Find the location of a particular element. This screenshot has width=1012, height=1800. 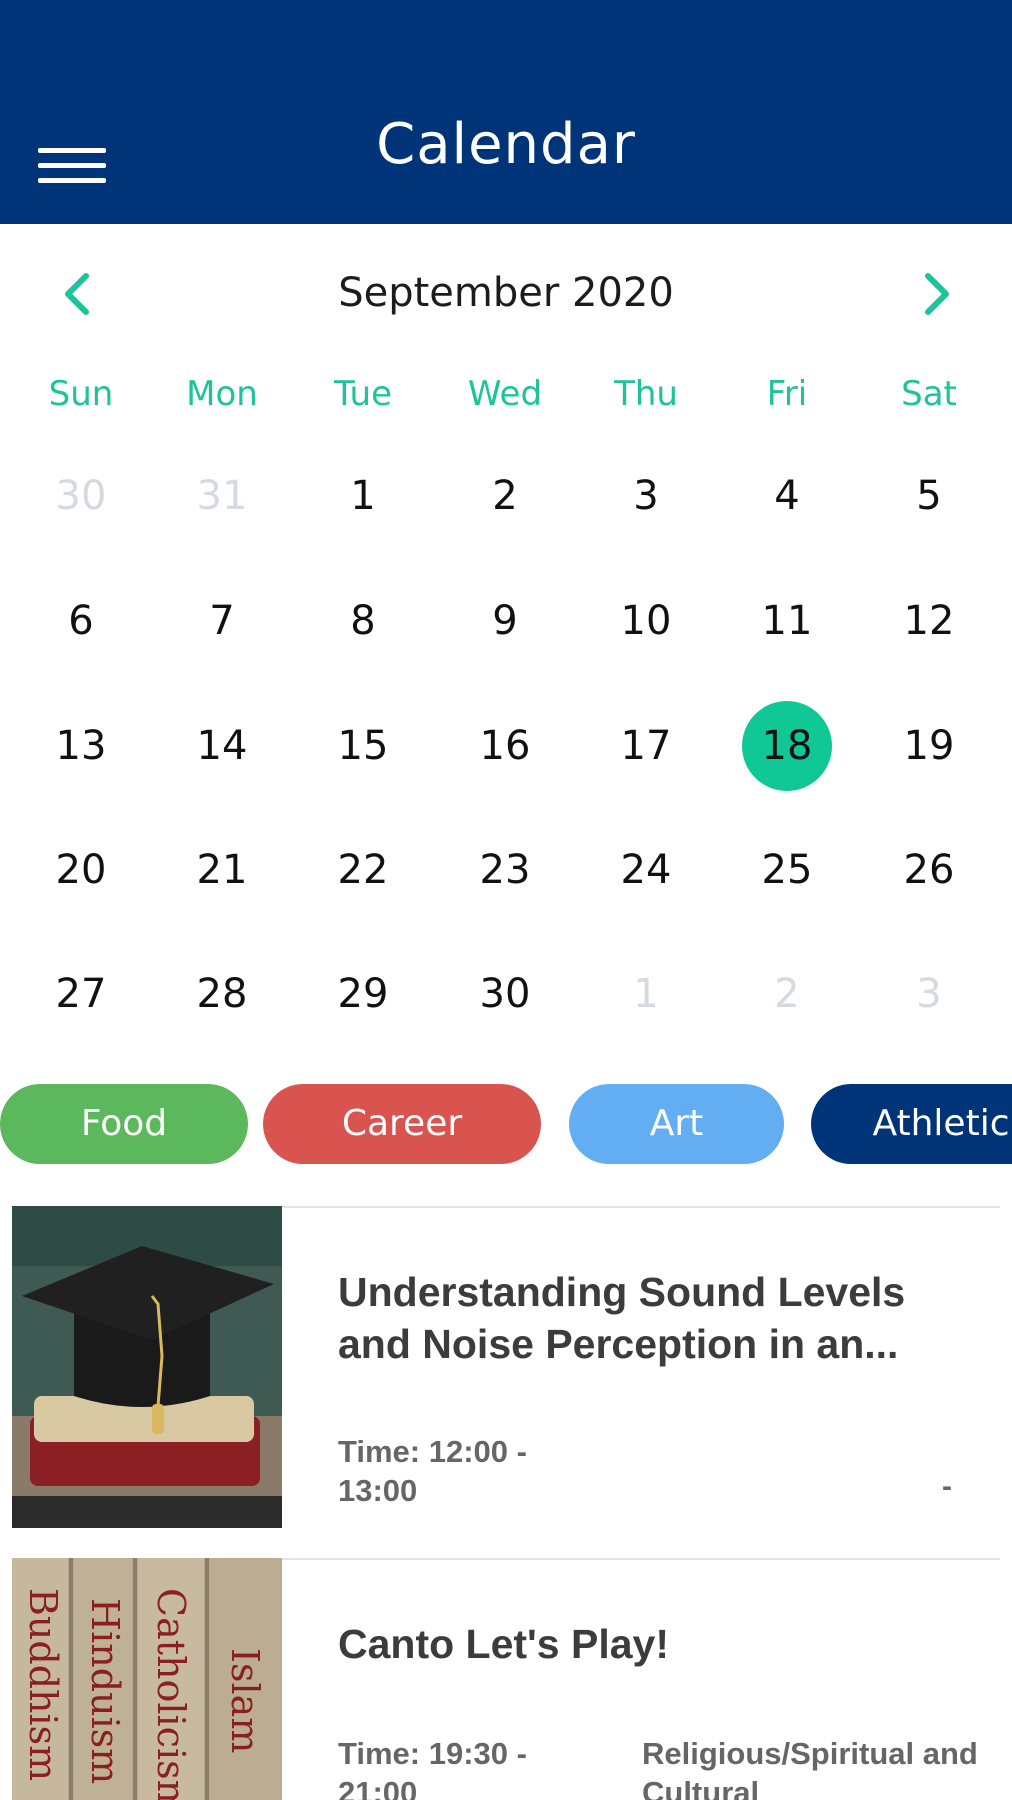

weekday-tue: Tue is located at coordinates (363, 394).